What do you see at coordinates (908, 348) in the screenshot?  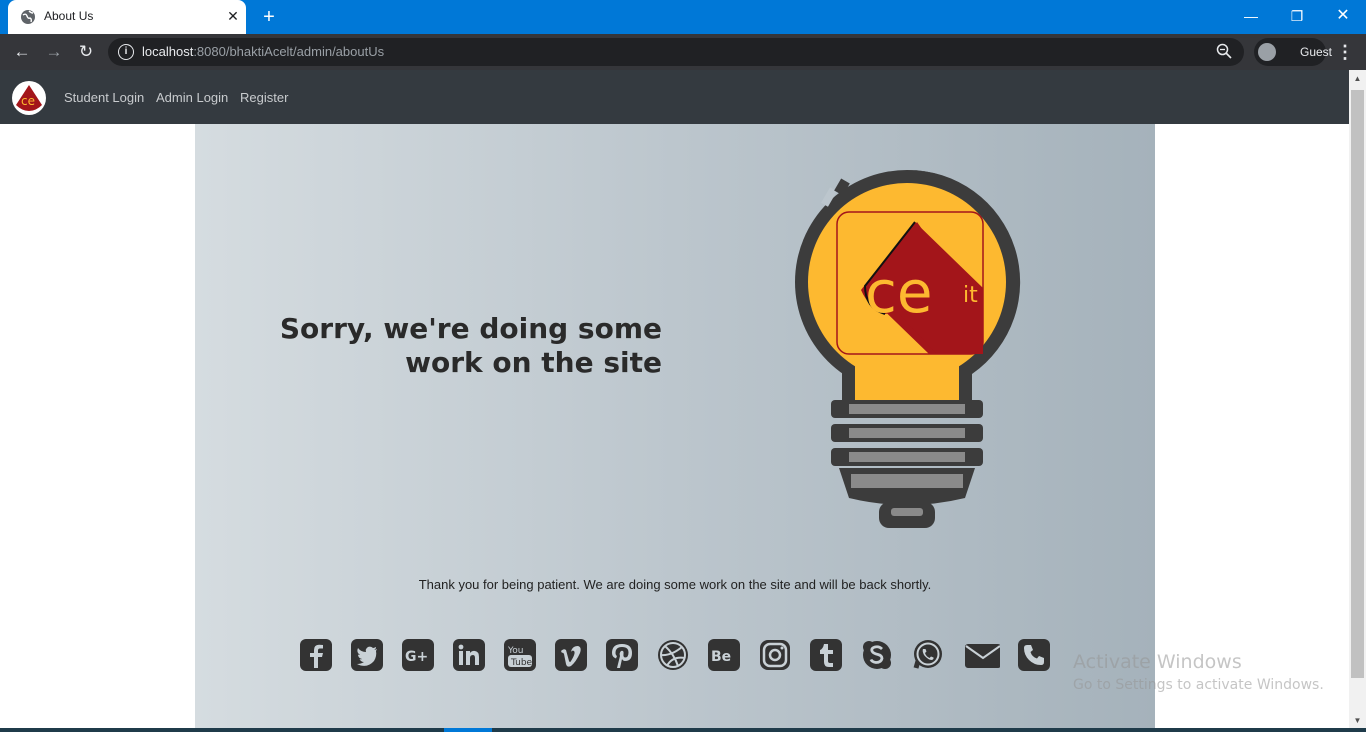 I see `lightbulb-illustration: ce it` at bounding box center [908, 348].